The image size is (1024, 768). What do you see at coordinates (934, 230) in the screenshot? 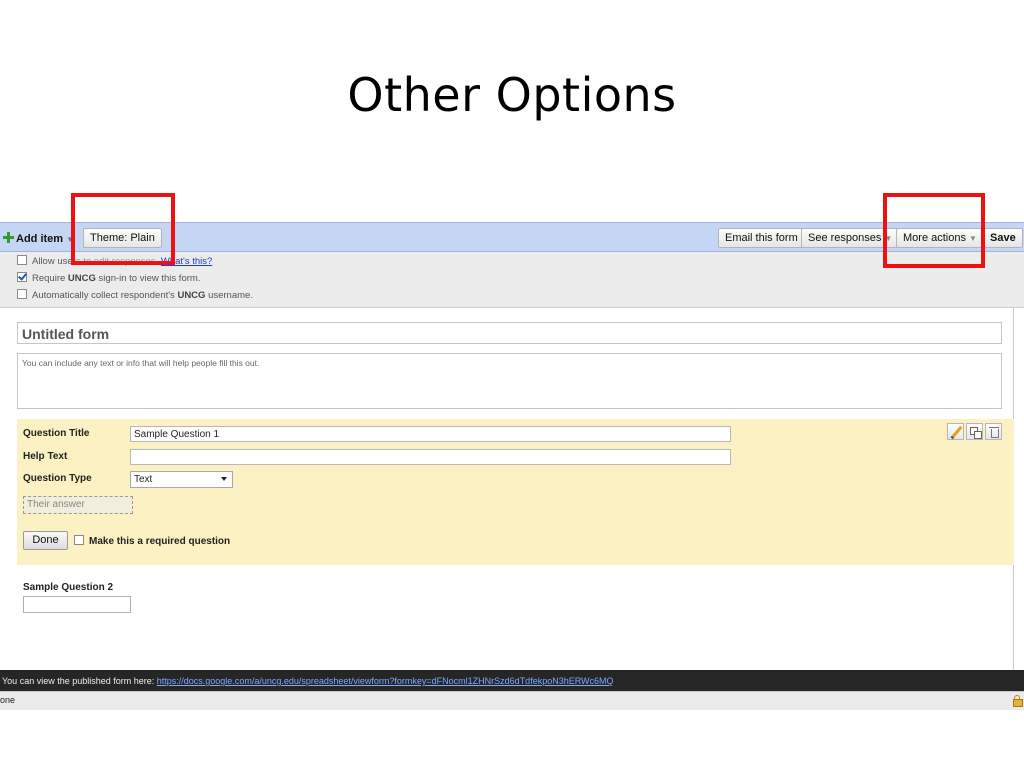
I see `more-actions-highlight-box` at bounding box center [934, 230].